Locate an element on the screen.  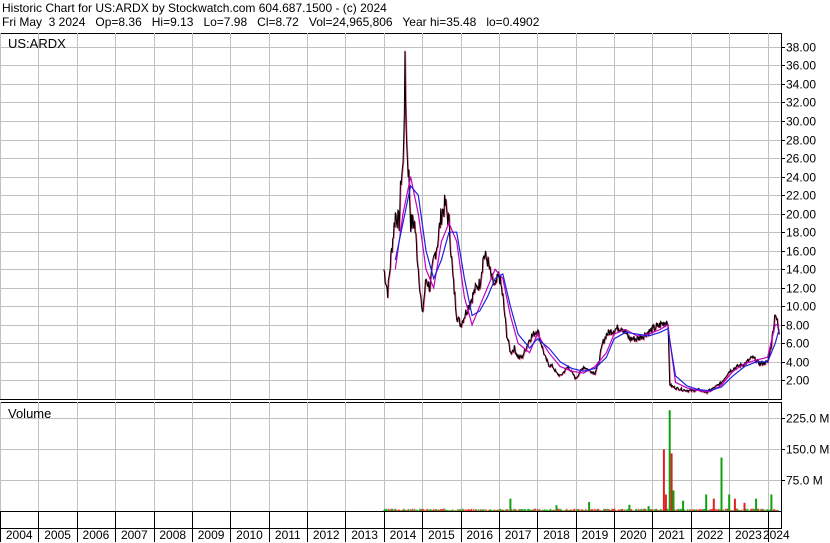
x-tick-label: 2008 is located at coordinates (172, 535).